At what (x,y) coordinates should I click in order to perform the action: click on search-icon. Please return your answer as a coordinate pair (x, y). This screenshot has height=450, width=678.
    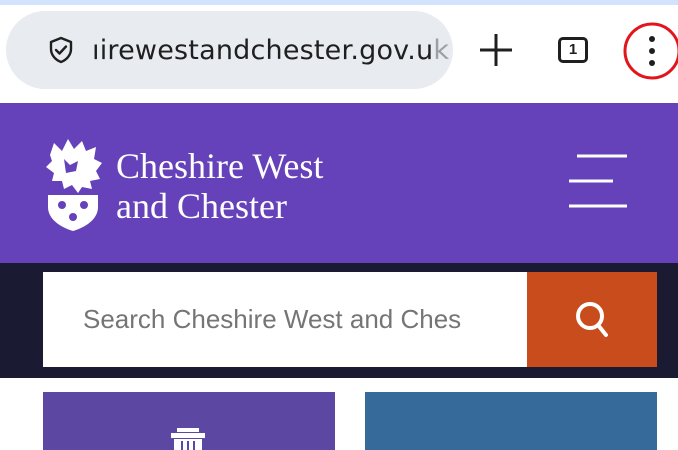
    Looking at the image, I should click on (592, 319).